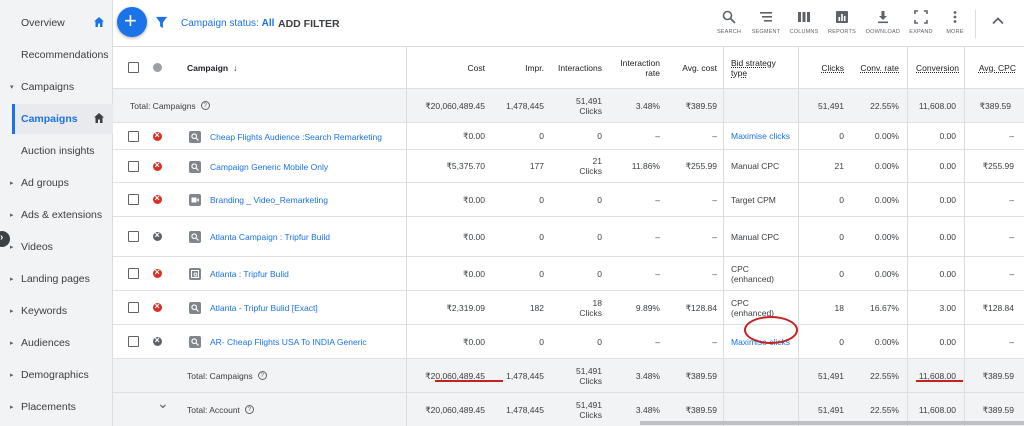 The height and width of the screenshot is (426, 1024). What do you see at coordinates (56, 279) in the screenshot?
I see `sidebar-item-landing-pages: ▸ Landing pages` at bounding box center [56, 279].